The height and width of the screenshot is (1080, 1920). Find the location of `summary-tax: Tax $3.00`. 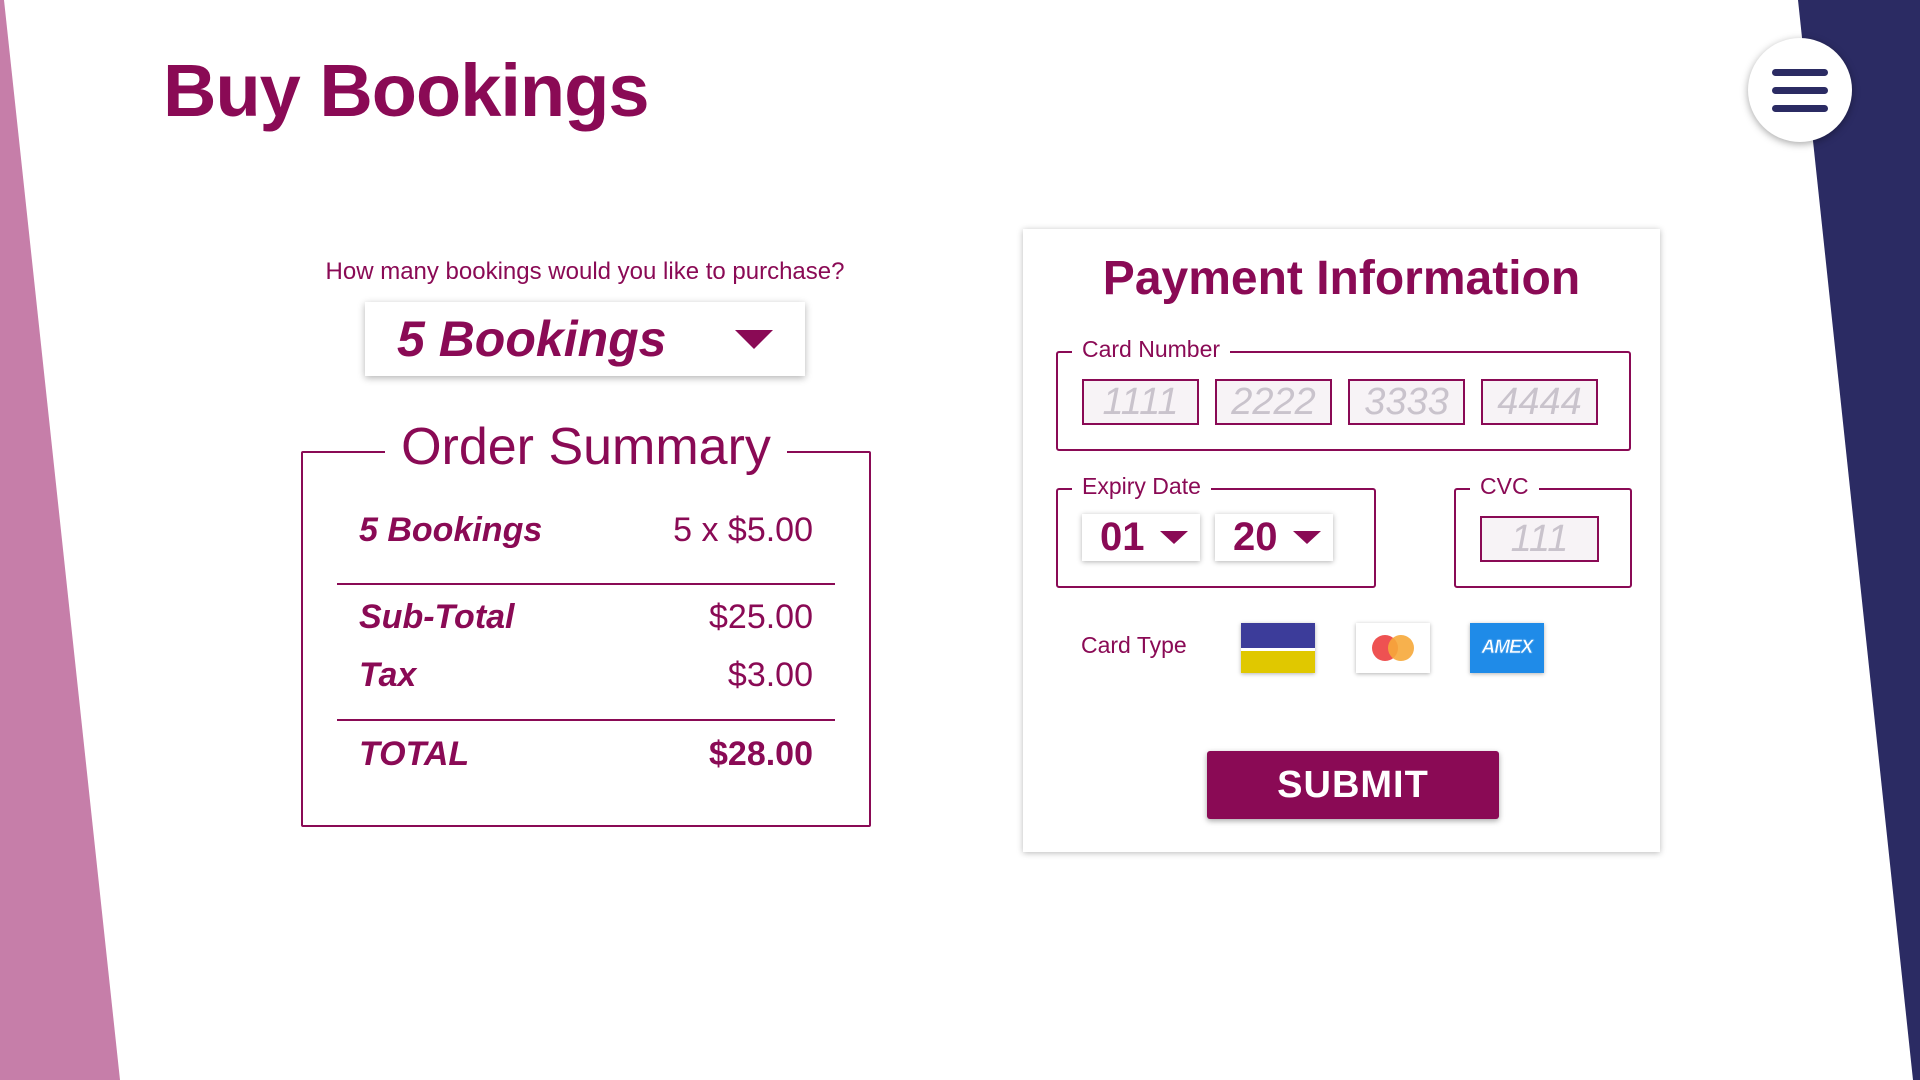

summary-tax: Tax $3.00 is located at coordinates (586, 675).